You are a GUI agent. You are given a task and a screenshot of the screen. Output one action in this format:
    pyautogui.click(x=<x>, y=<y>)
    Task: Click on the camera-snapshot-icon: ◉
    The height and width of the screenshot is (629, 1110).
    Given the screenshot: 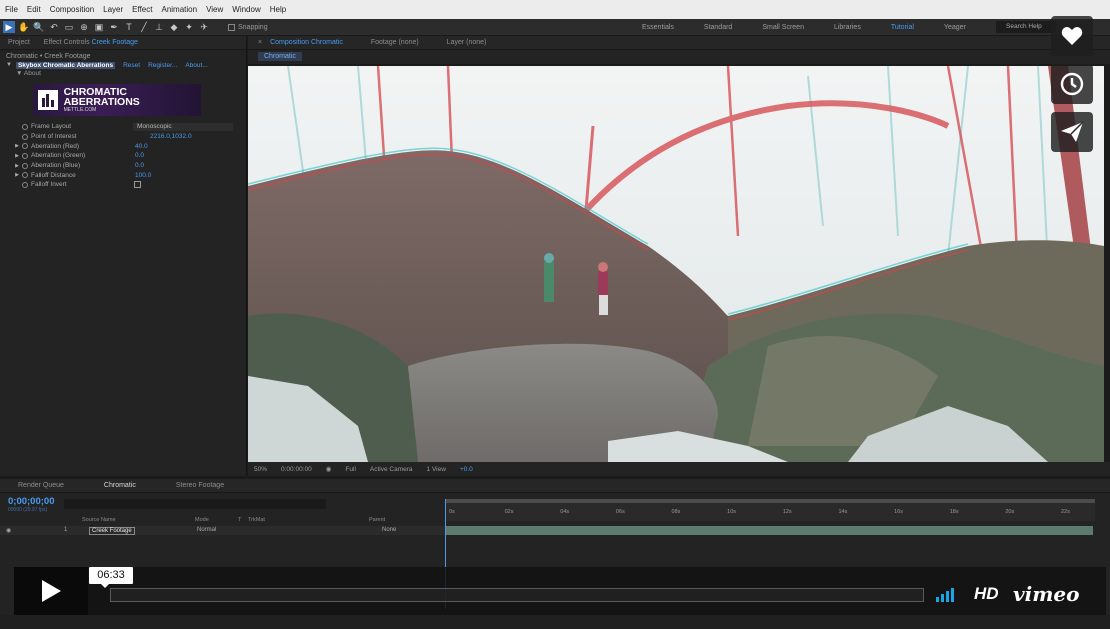 What is the action you would take?
    pyautogui.click(x=329, y=469)
    